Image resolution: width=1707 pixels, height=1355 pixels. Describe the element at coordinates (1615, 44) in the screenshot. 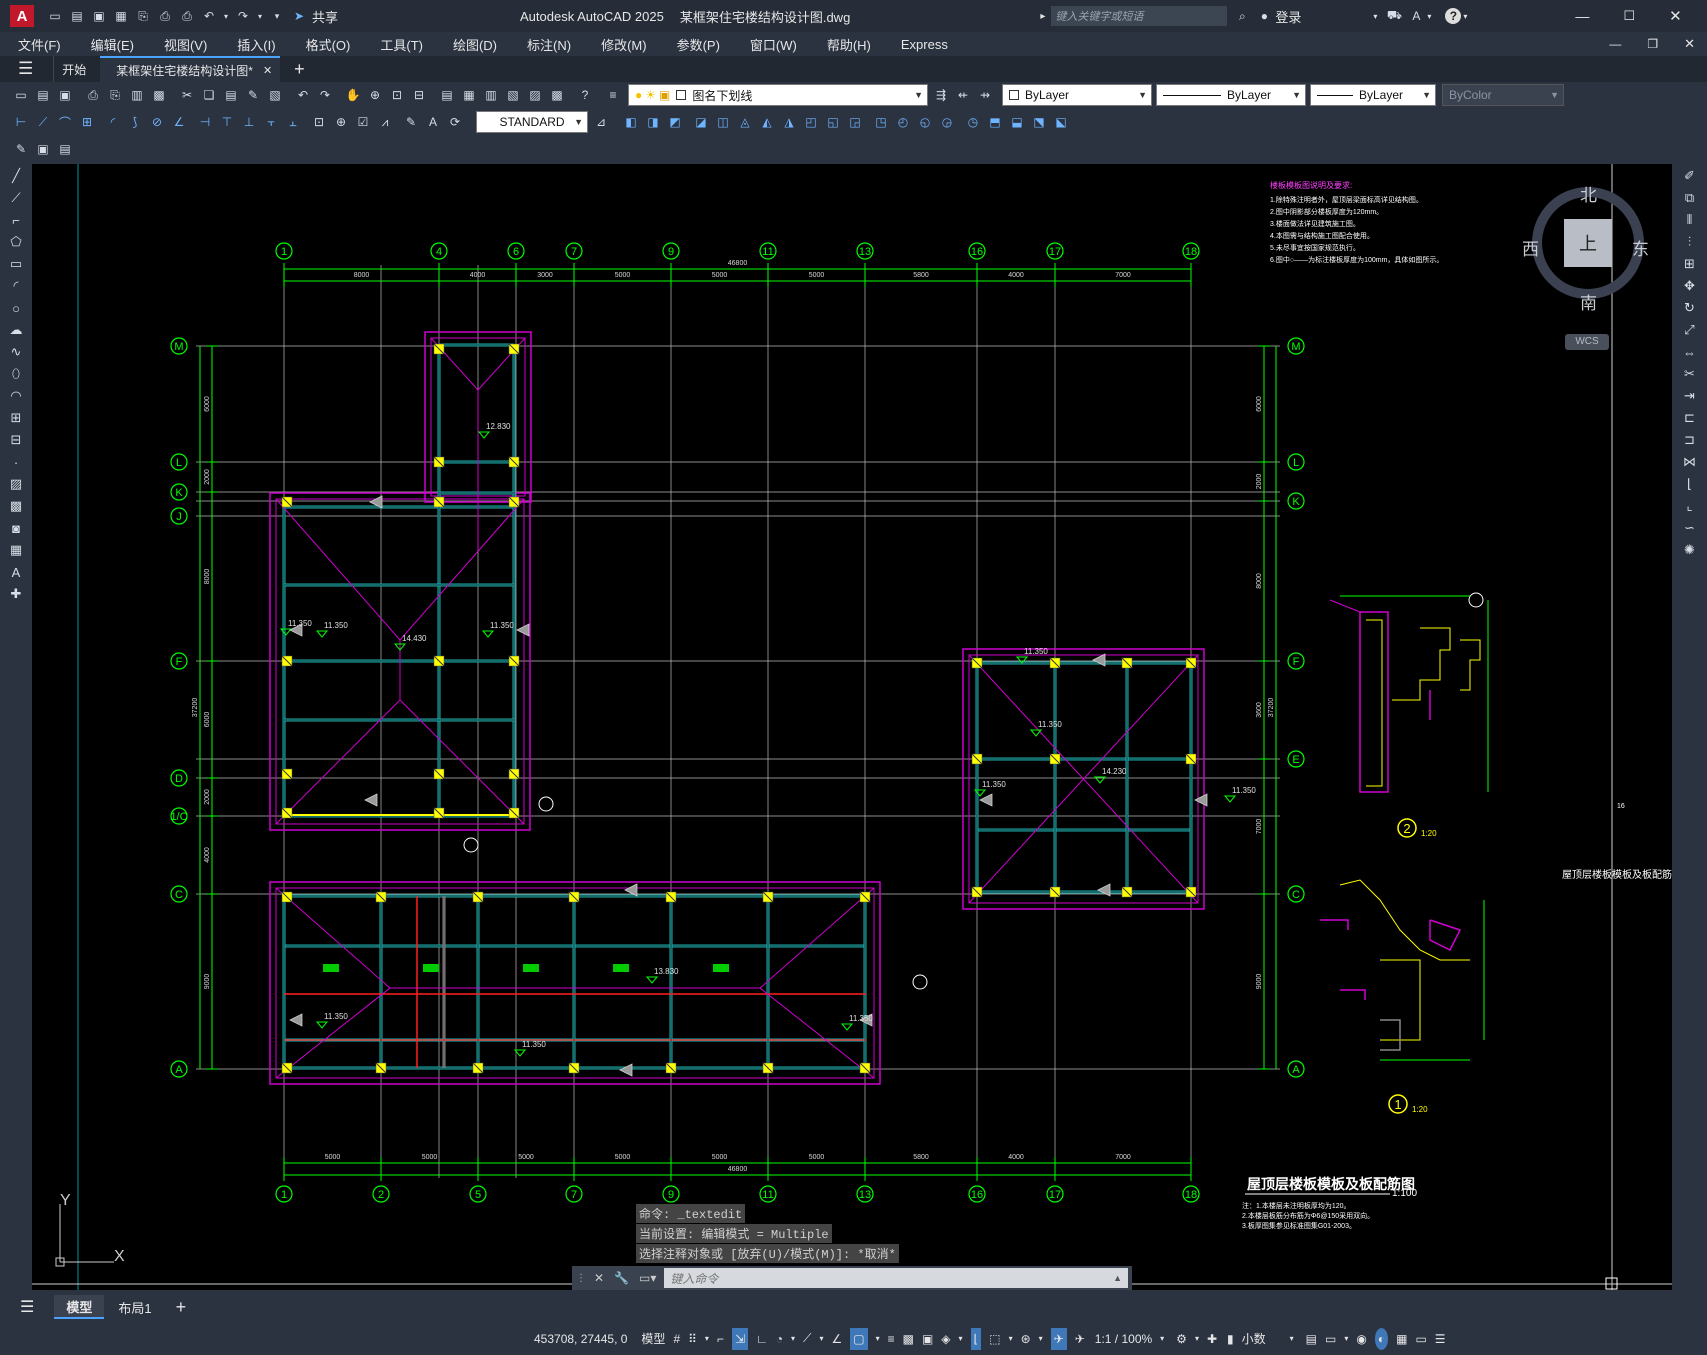

I see `doc-minimize-icon: —` at that location.